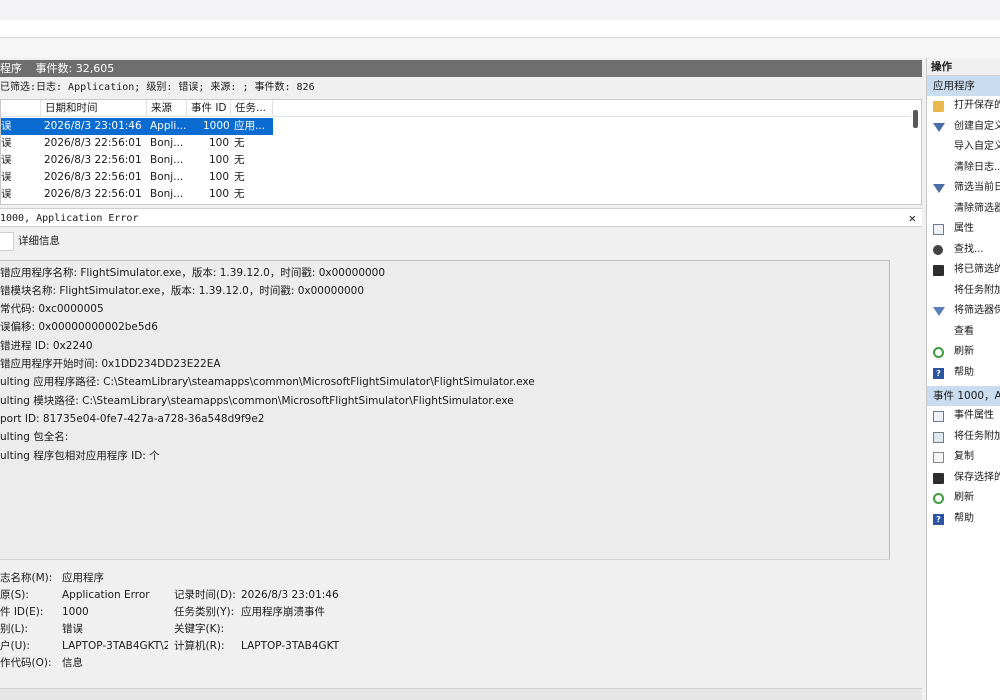 This screenshot has width=1000, height=700. Describe the element at coordinates (977, 310) in the screenshot. I see `action-label: 将筛选器保` at that location.